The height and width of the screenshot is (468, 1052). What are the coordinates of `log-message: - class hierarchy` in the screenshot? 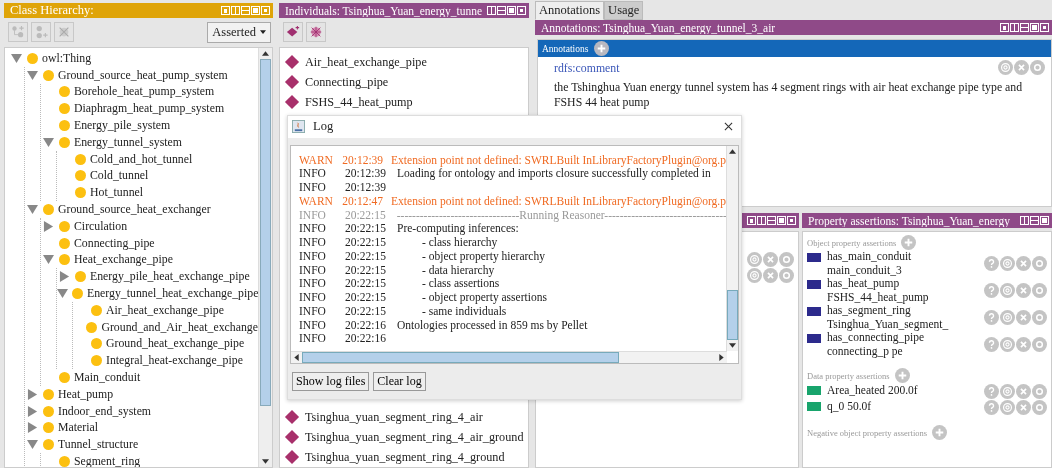 It's located at (459, 243).